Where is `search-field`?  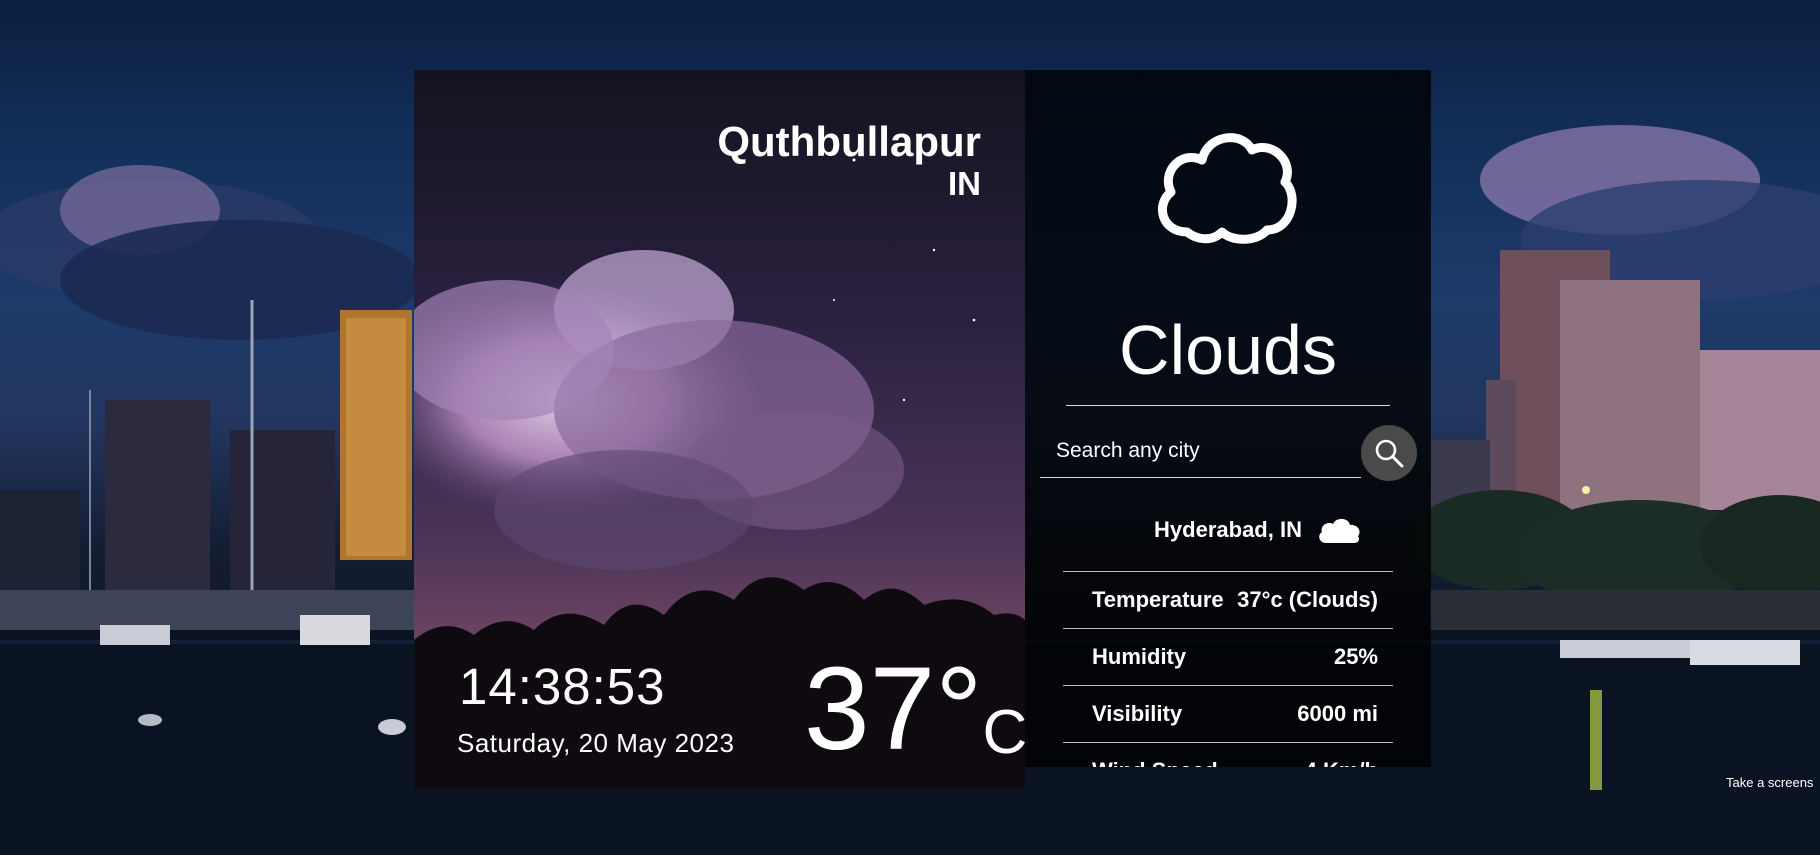 search-field is located at coordinates (1200, 452).